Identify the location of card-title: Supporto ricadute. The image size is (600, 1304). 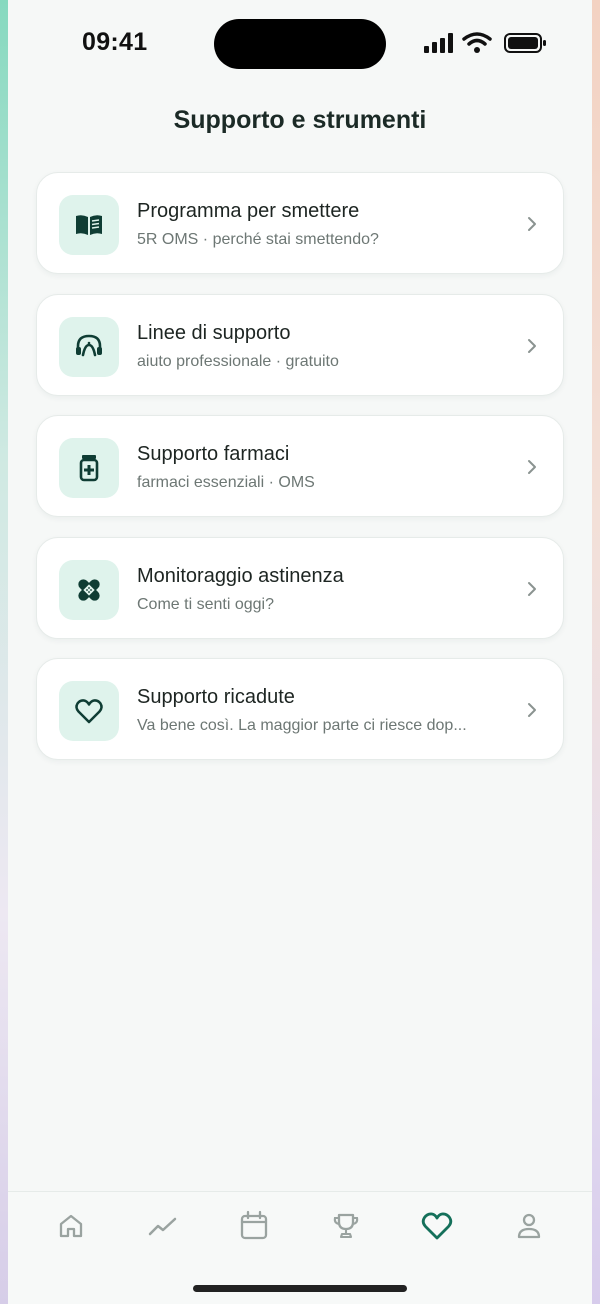
(216, 697).